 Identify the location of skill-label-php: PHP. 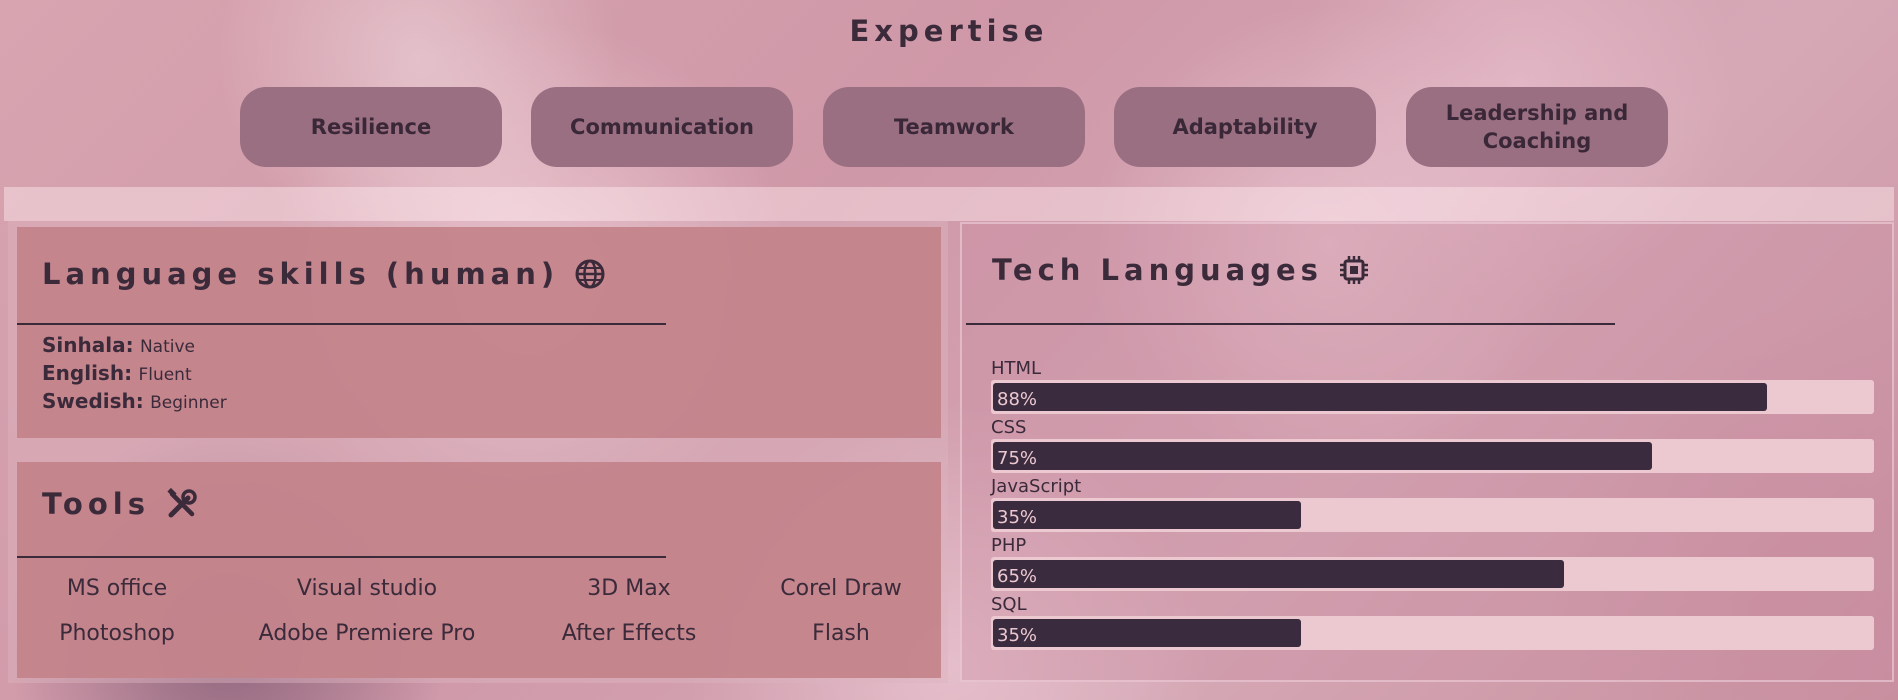
(1009, 545).